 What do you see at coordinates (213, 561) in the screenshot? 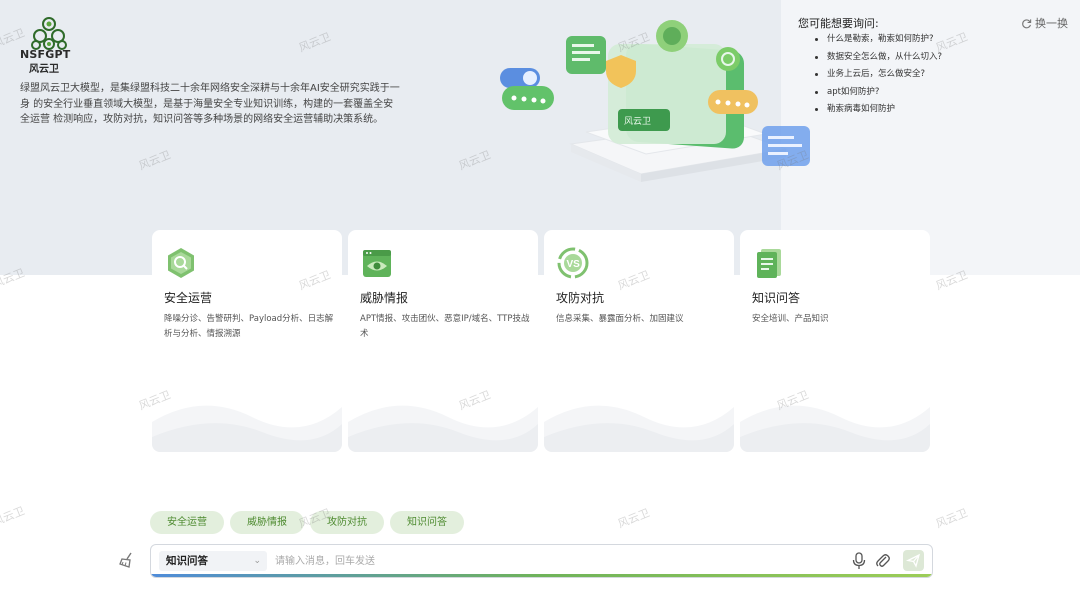
I see `mode-select: 知识问答 ⌄` at bounding box center [213, 561].